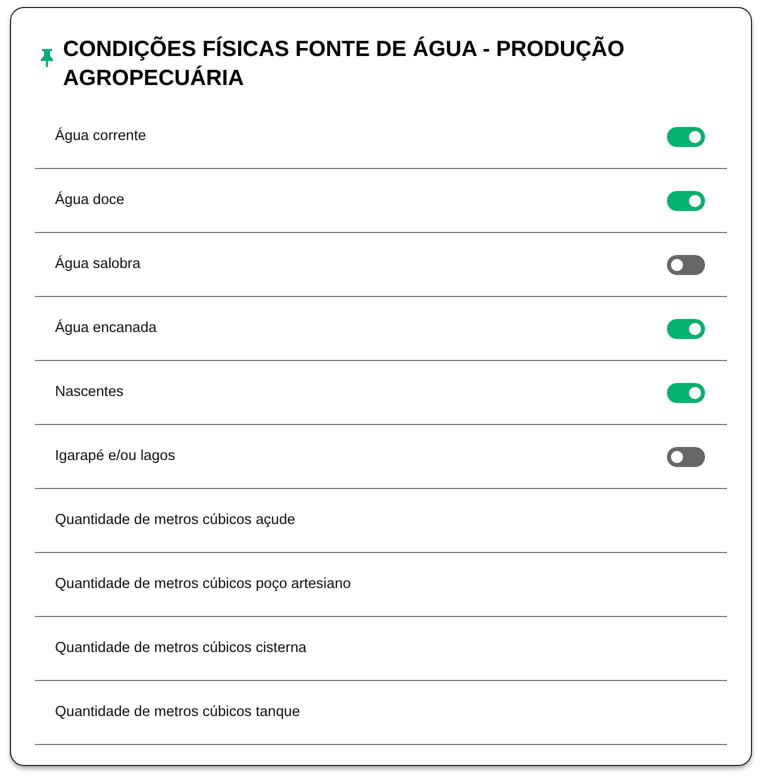  What do you see at coordinates (115, 456) in the screenshot?
I see `field-label: Igarapé e/ou lagos` at bounding box center [115, 456].